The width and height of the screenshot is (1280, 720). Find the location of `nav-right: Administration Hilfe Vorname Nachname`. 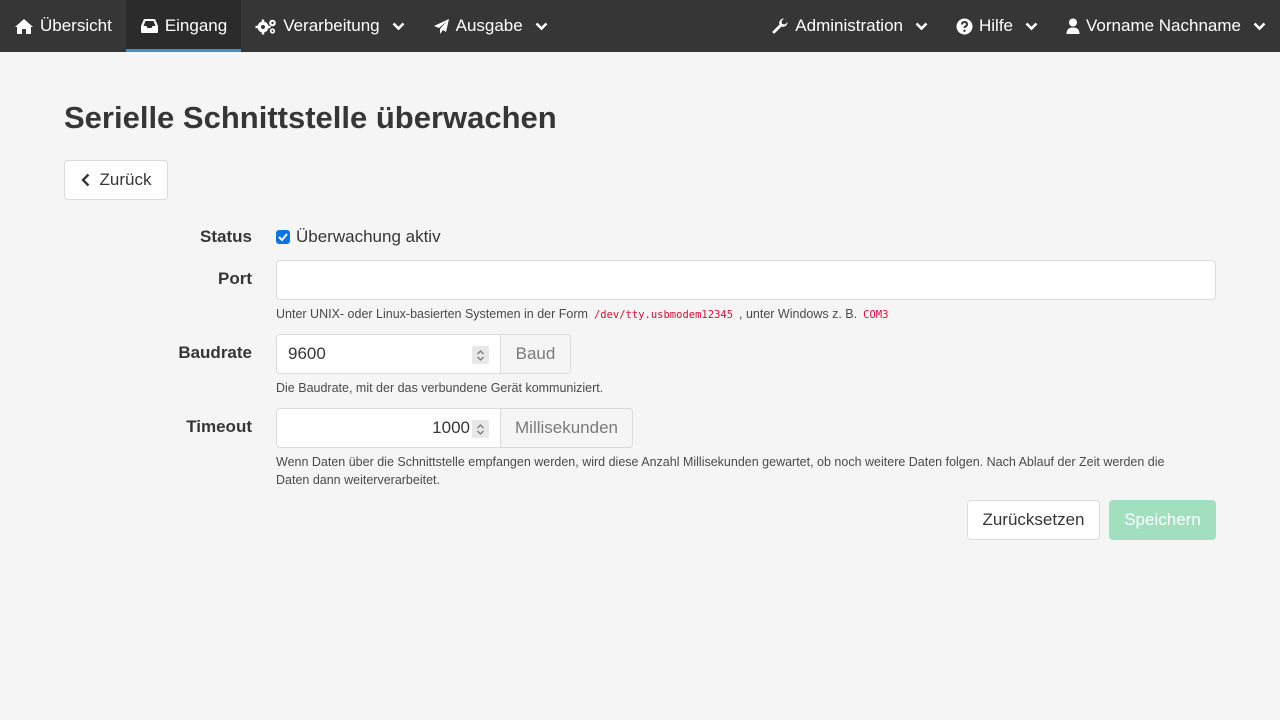

nav-right: Administration Hilfe Vorname Nachname is located at coordinates (1019, 26).